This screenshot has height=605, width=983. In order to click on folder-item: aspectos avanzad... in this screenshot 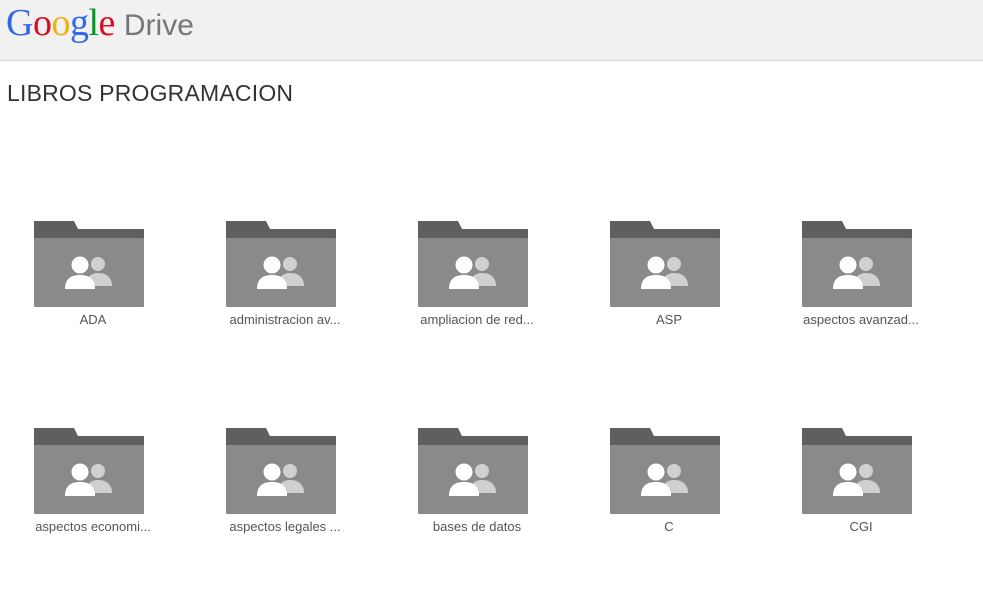, I will do `click(861, 286)`.